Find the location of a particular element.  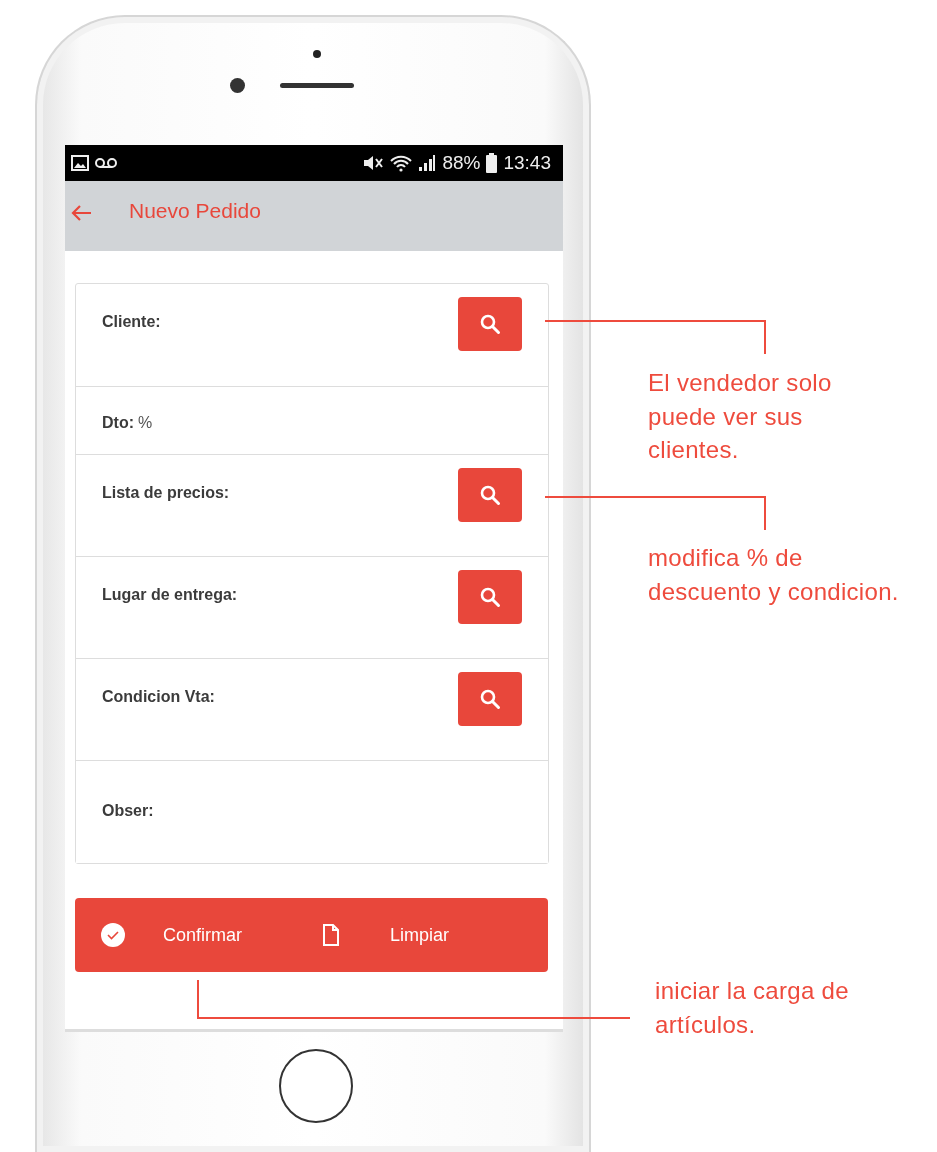

confirm-button: Confirmar is located at coordinates (171, 935).